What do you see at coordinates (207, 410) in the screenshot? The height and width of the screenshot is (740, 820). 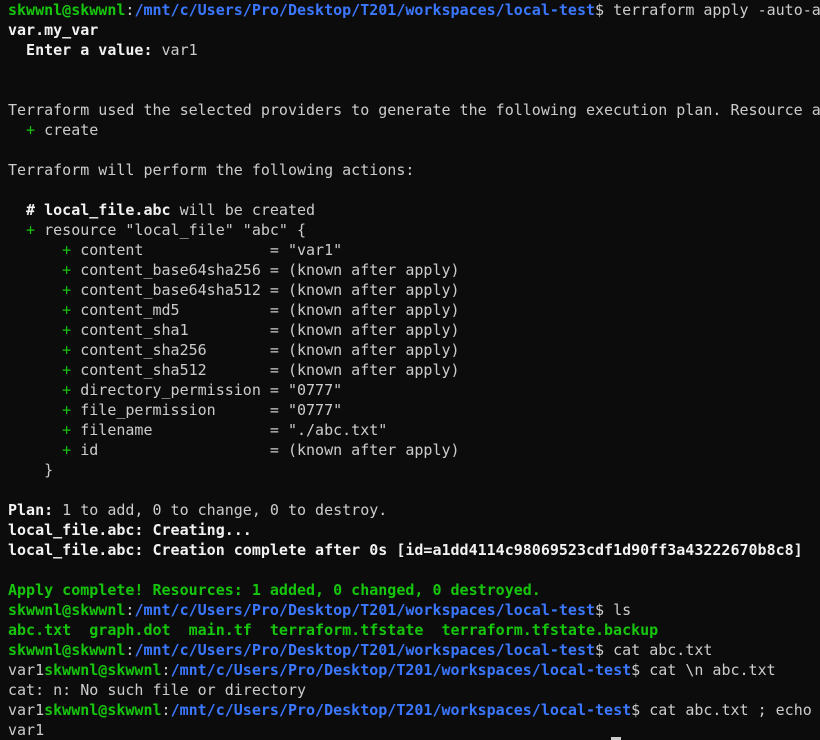 I see `attribute-text: file_permission = "0777"` at bounding box center [207, 410].